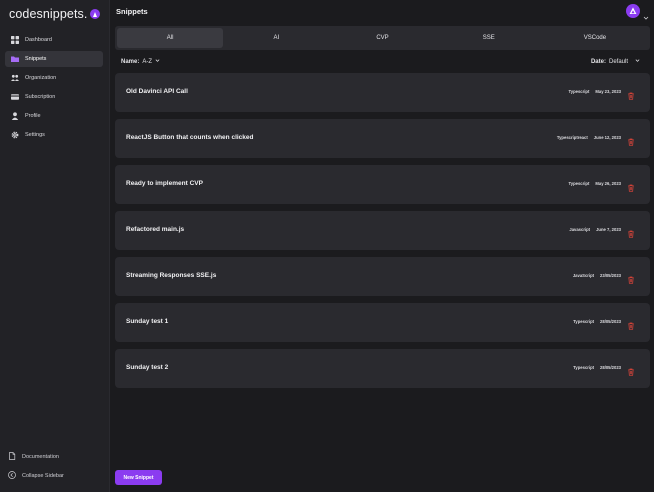 The width and height of the screenshot is (654, 492). Describe the element at coordinates (41, 78) in the screenshot. I see `sidebar-item-label: Organization` at that location.